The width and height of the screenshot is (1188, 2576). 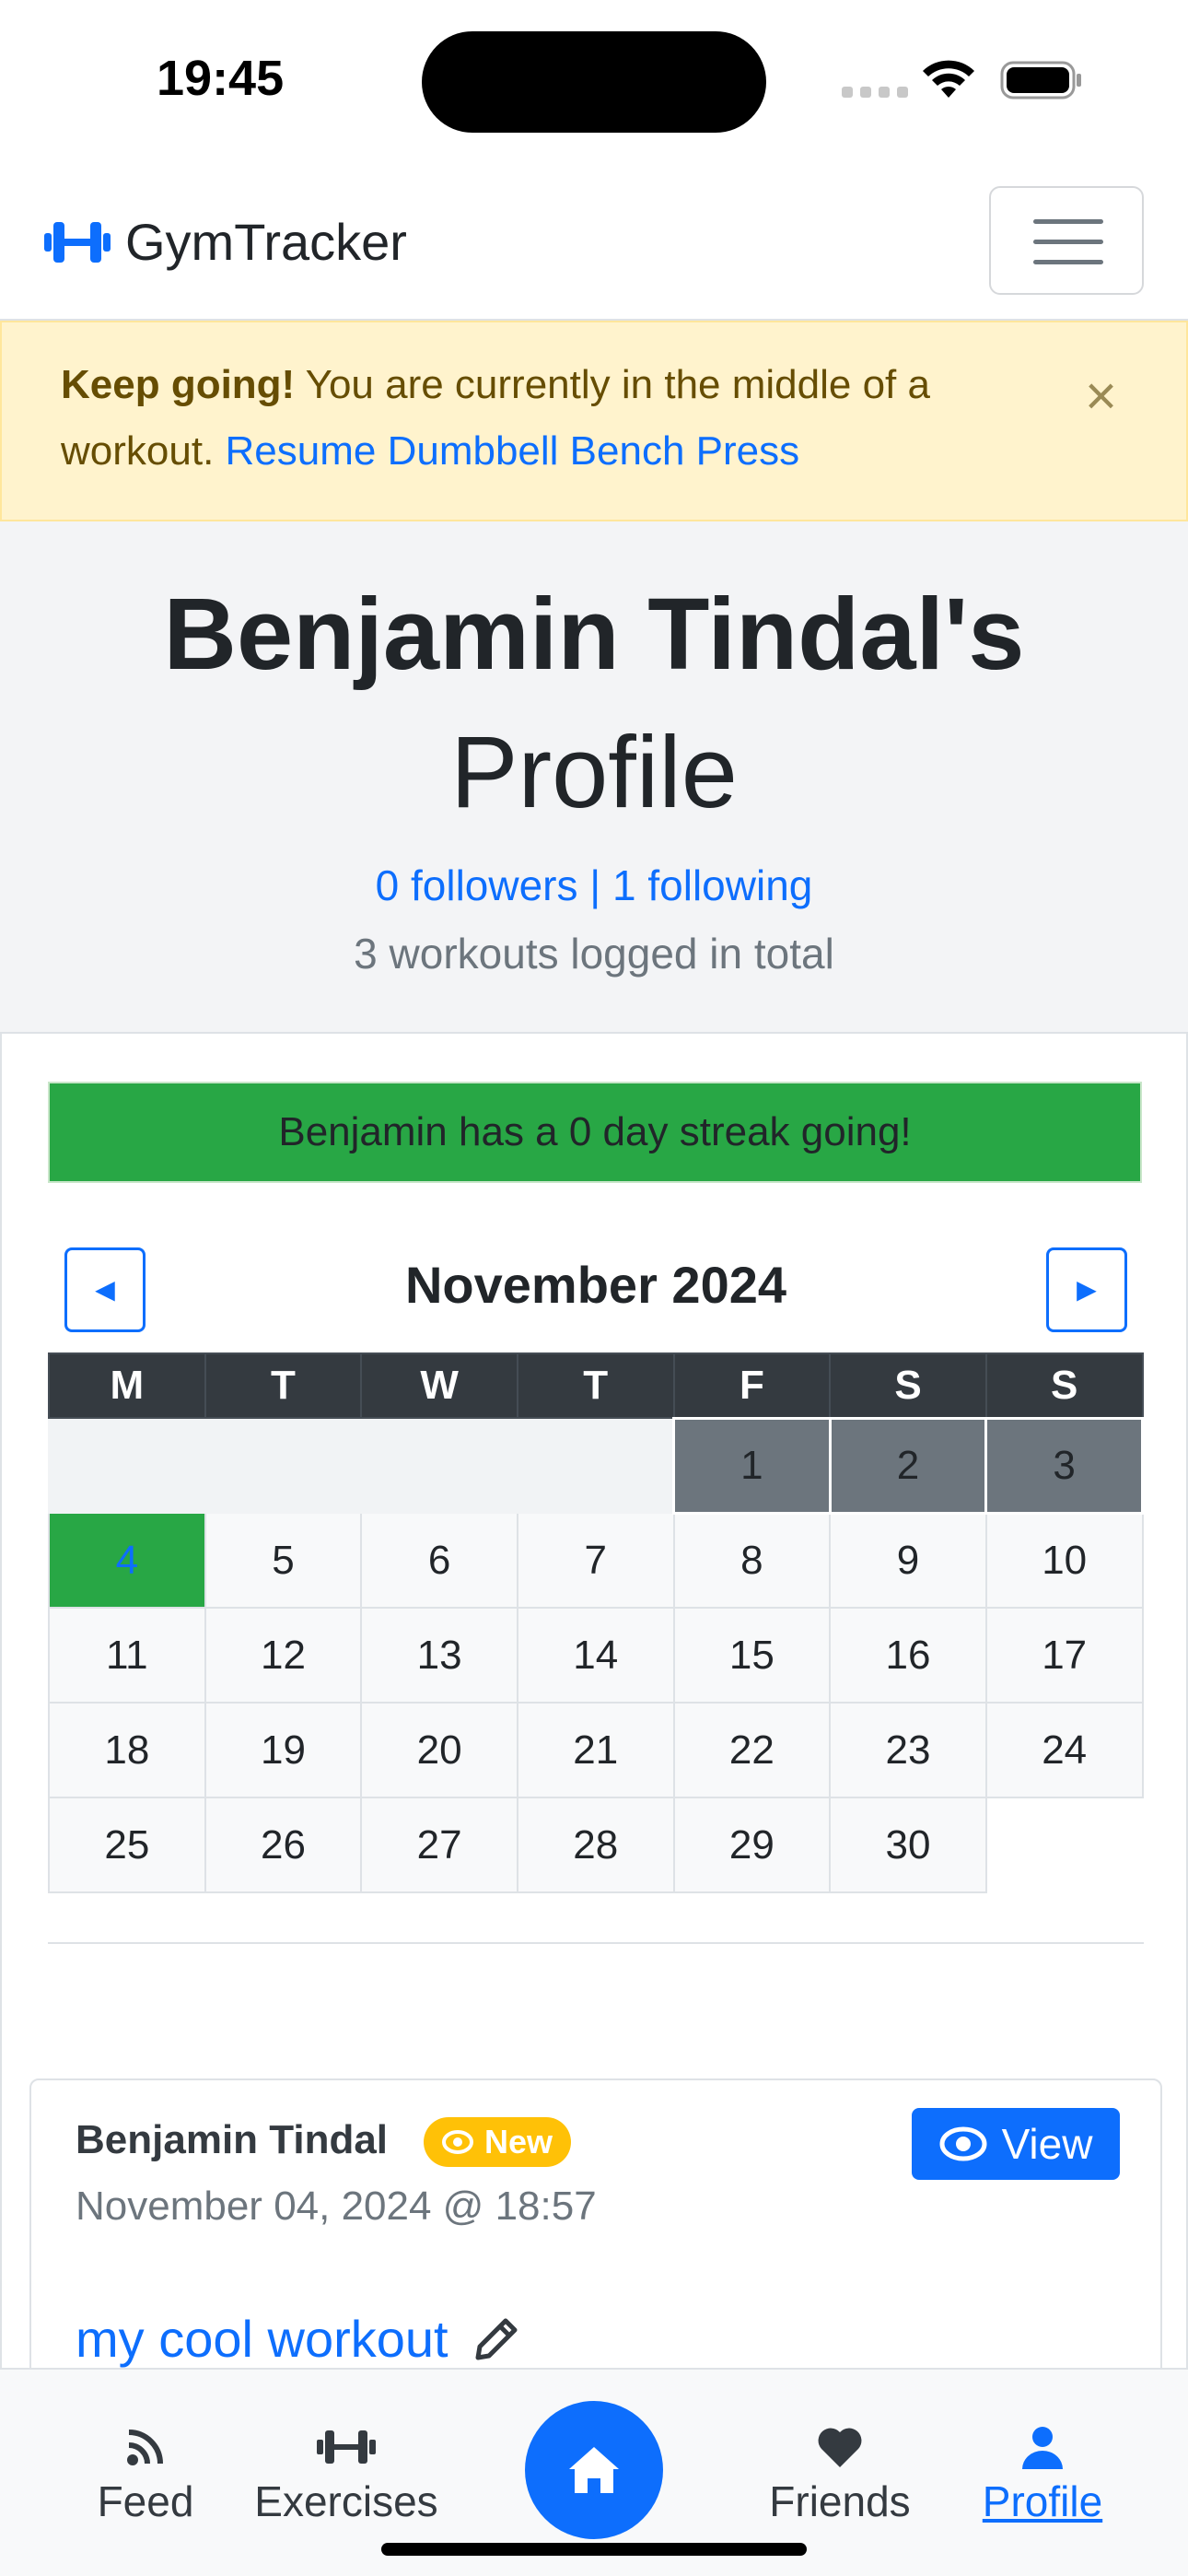 I want to click on profile-name: Benjamin Tindal's, so click(x=594, y=634).